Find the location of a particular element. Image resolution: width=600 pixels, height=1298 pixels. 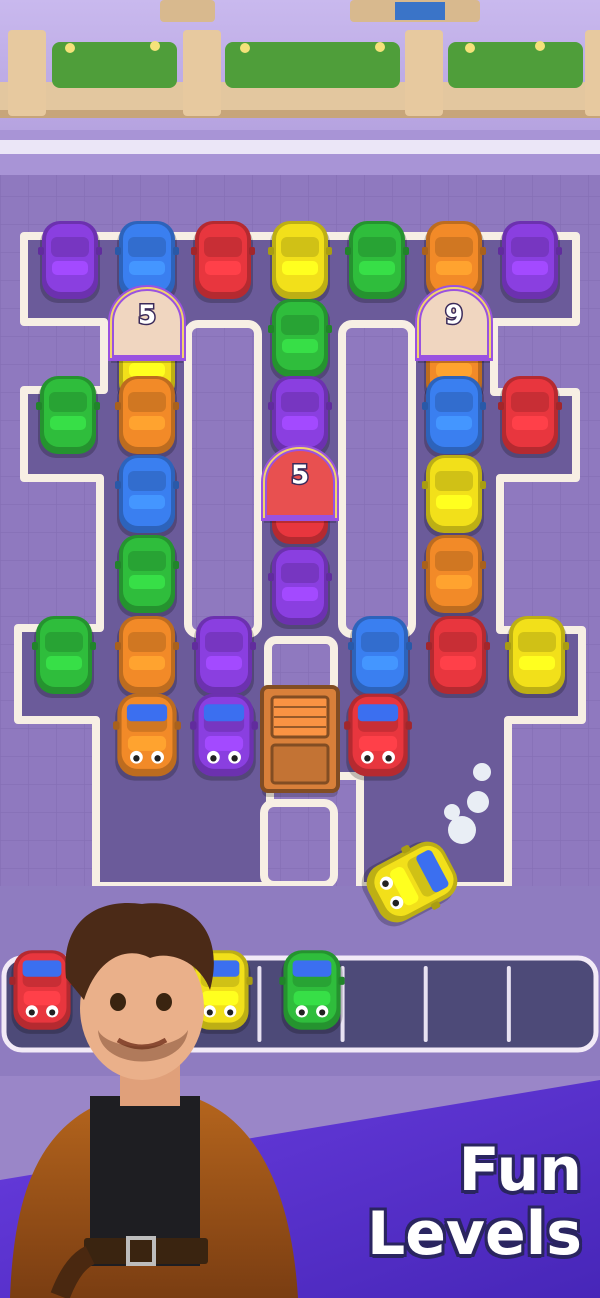

promo-line-1: Fun is located at coordinates (520, 1170).